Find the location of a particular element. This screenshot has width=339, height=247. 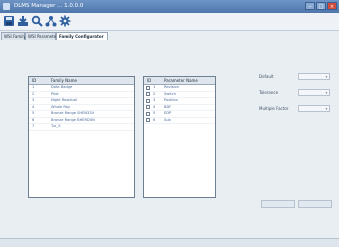

toolbar is located at coordinates (169, 22).